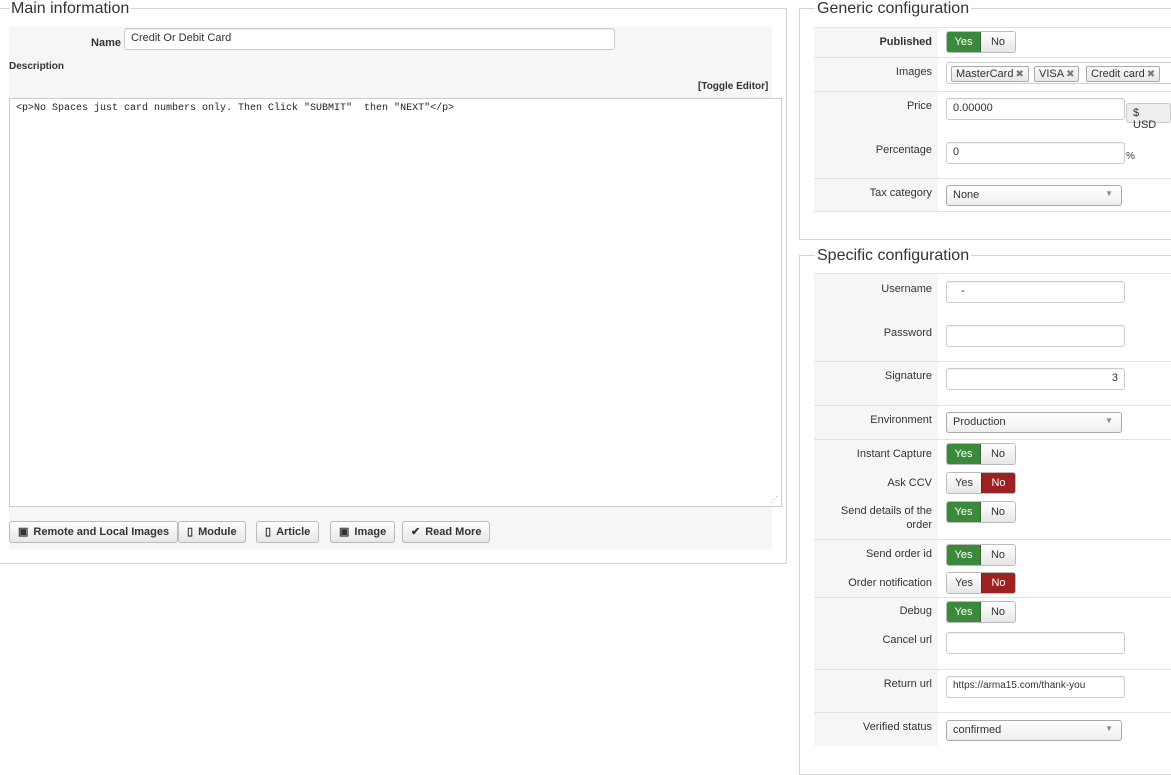 The height and width of the screenshot is (775, 1171). I want to click on specific-configuration-legend: Specific configuration, so click(893, 256).